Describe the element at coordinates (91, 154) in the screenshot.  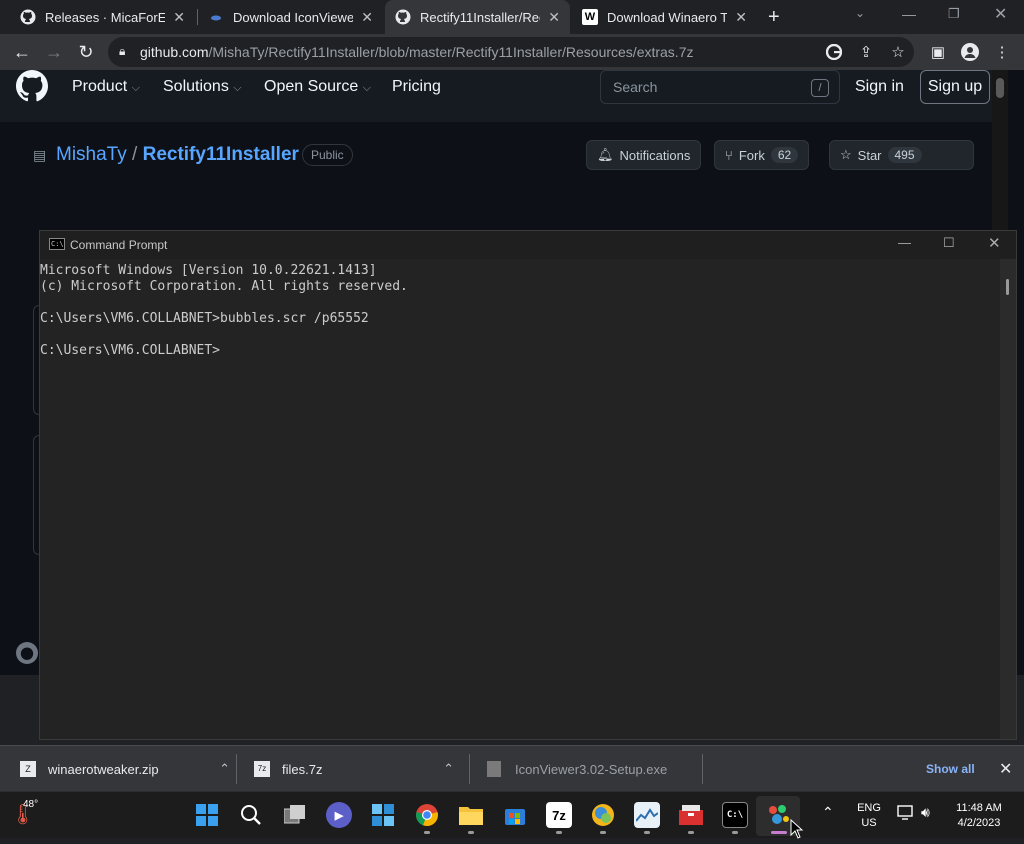
I see `repo-owner-link: MishaTy` at that location.